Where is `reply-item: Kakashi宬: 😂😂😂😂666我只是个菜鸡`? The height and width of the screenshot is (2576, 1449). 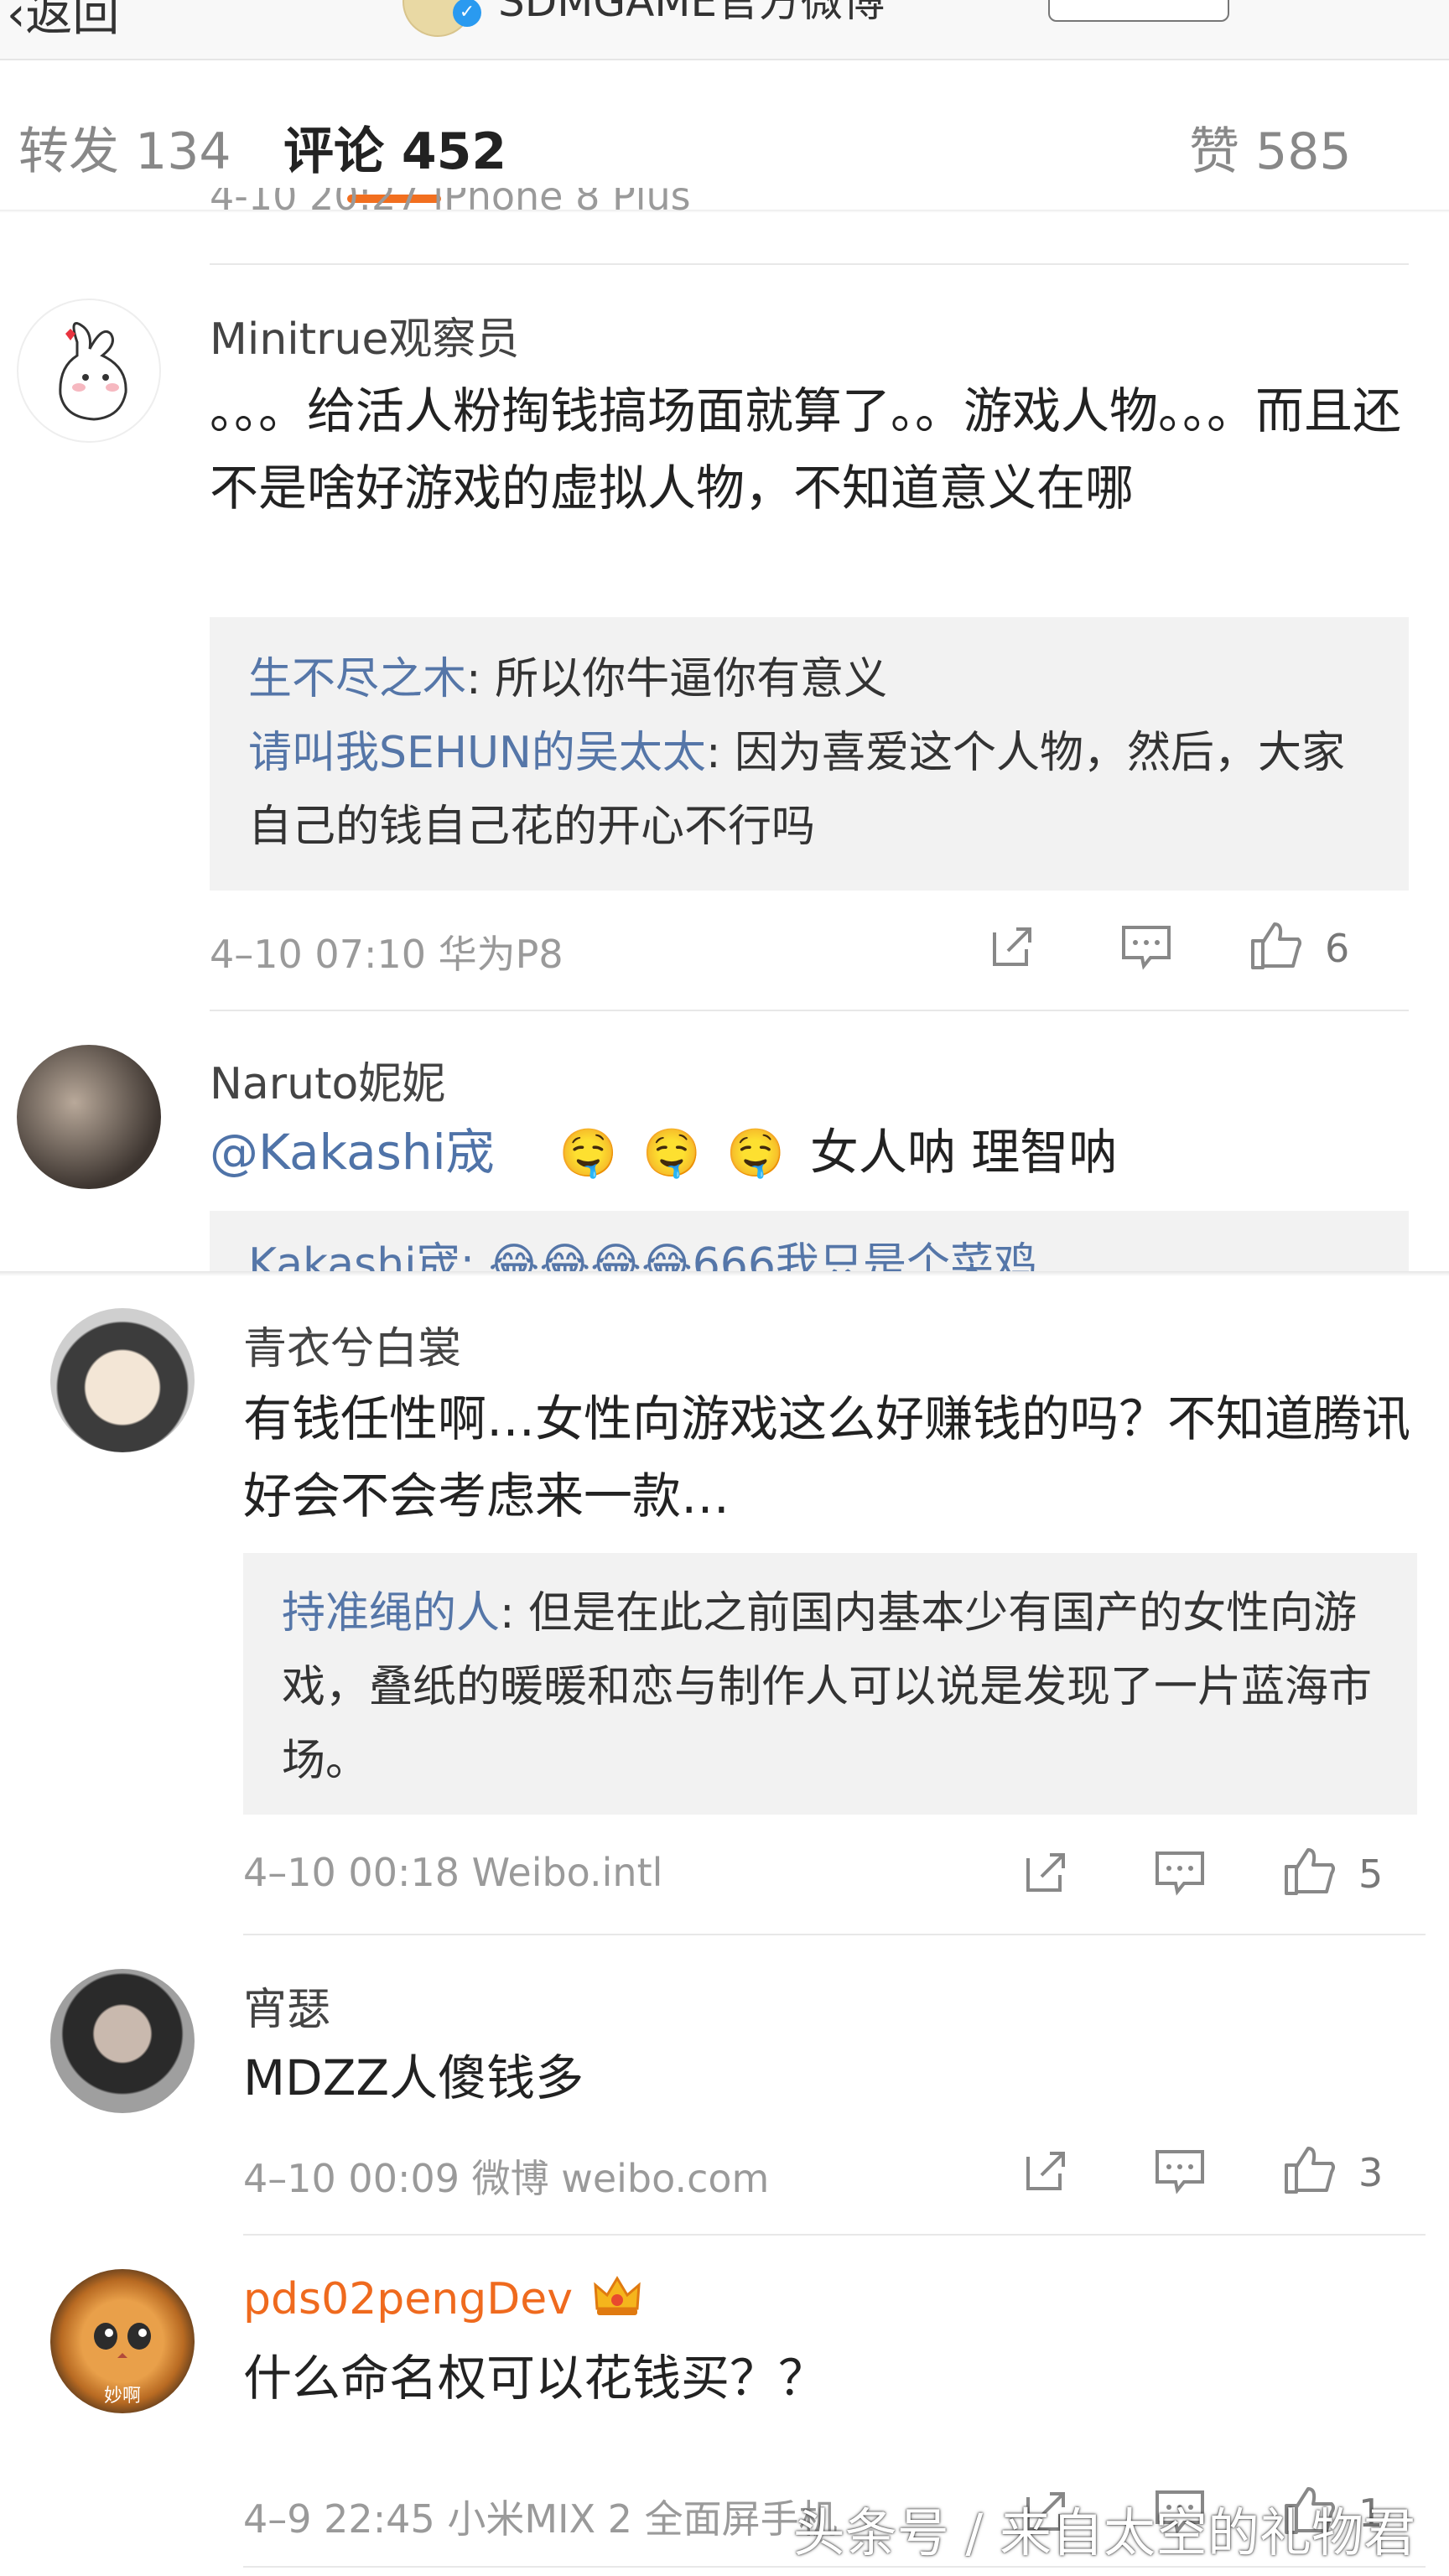 reply-item: Kakashi宬: 😂😂😂😂666我只是个菜鸡 is located at coordinates (642, 1255).